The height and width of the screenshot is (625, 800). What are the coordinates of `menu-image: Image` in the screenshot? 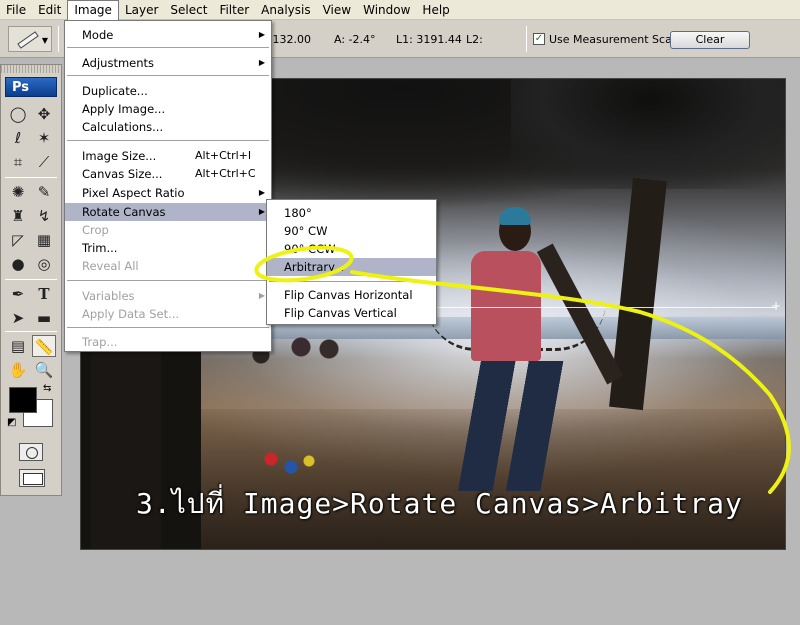 It's located at (93, 10).